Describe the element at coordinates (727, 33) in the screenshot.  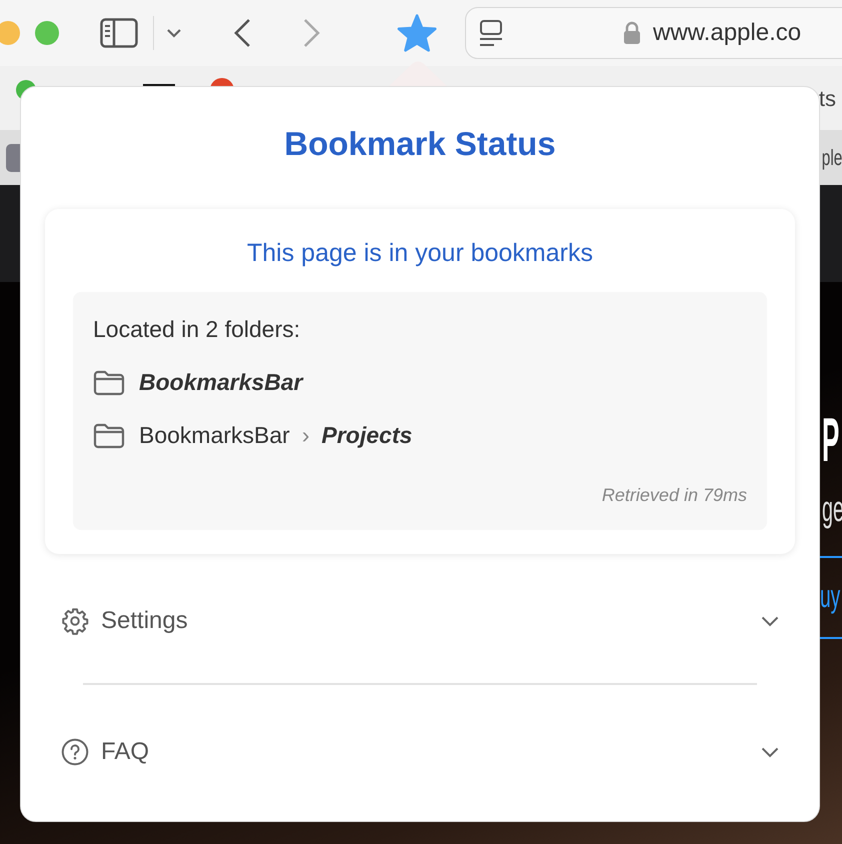
I see `url-text: www.apple.co` at that location.